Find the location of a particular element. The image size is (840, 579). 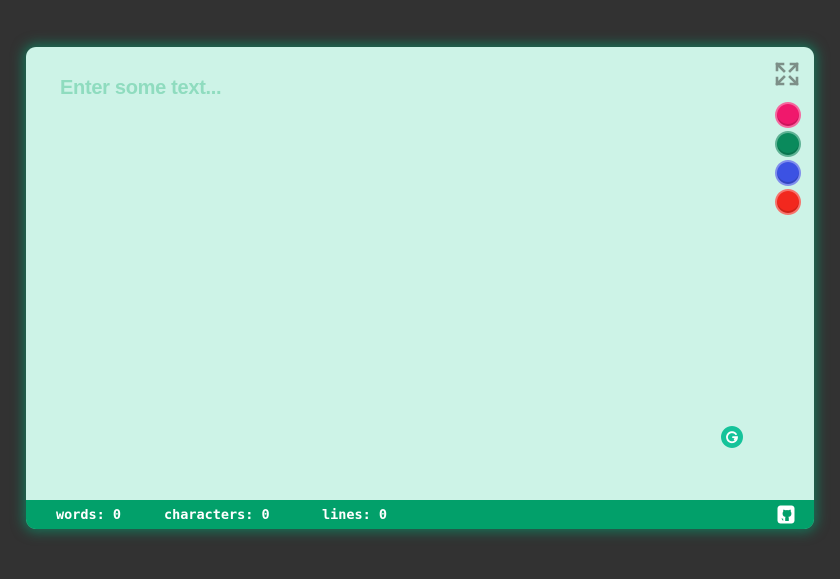

color-swatch-green is located at coordinates (788, 144).